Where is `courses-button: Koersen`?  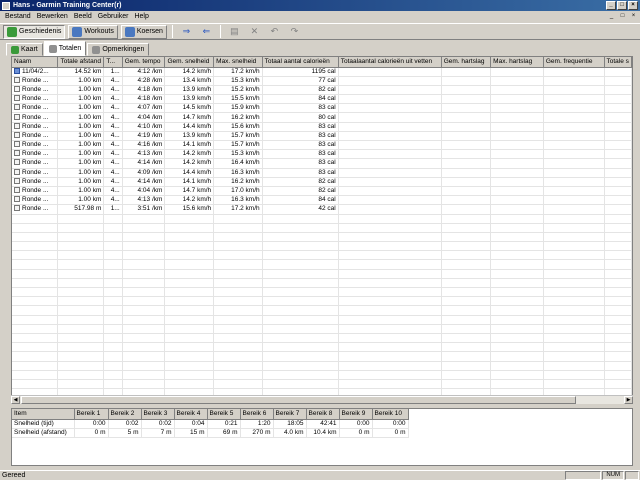
courses-button: Koersen is located at coordinates (143, 31).